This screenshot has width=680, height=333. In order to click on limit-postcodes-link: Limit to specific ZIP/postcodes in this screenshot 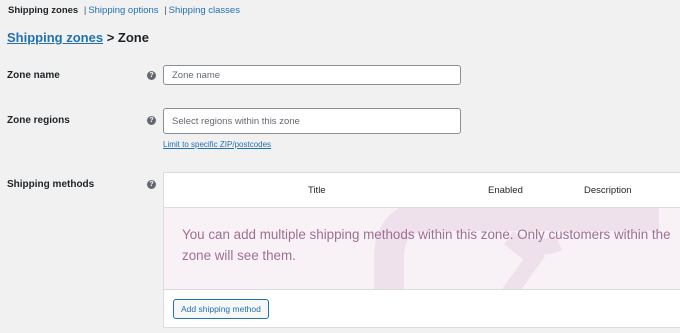, I will do `click(217, 144)`.